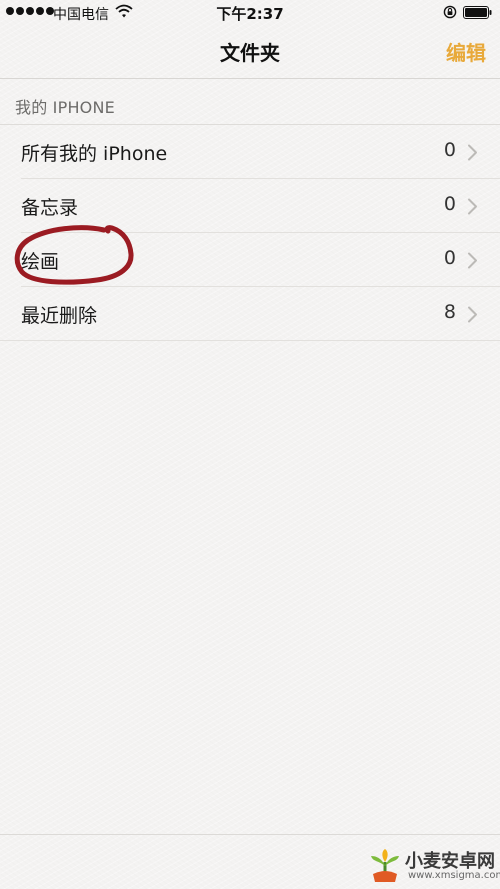  I want to click on status-bar: 中国电信 下午2:37, so click(250, 13).